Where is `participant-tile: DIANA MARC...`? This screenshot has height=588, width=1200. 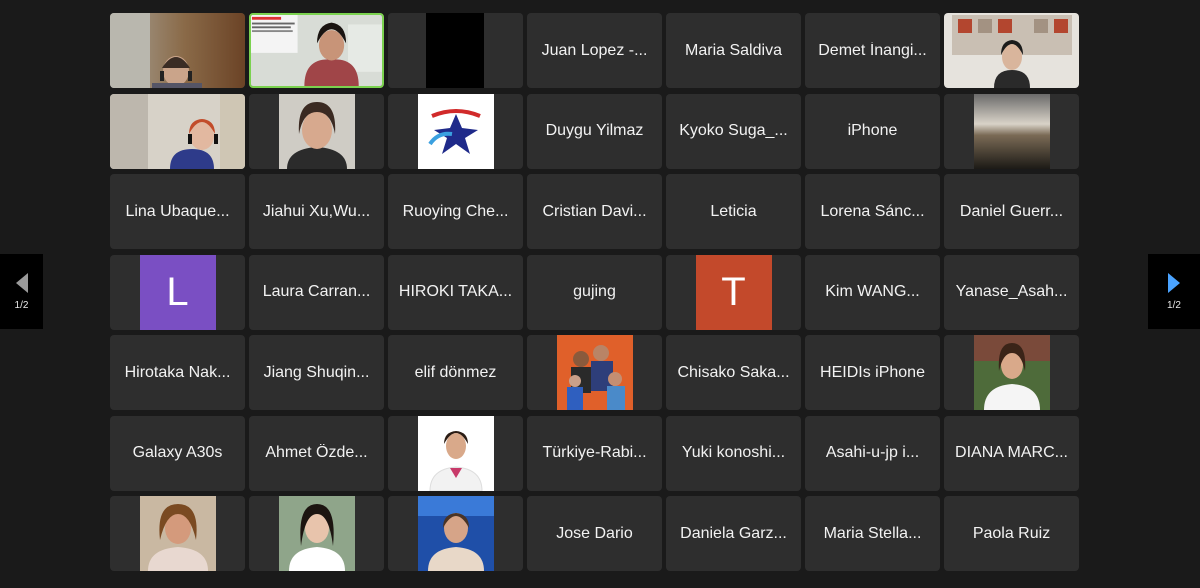 participant-tile: DIANA MARC... is located at coordinates (1011, 453).